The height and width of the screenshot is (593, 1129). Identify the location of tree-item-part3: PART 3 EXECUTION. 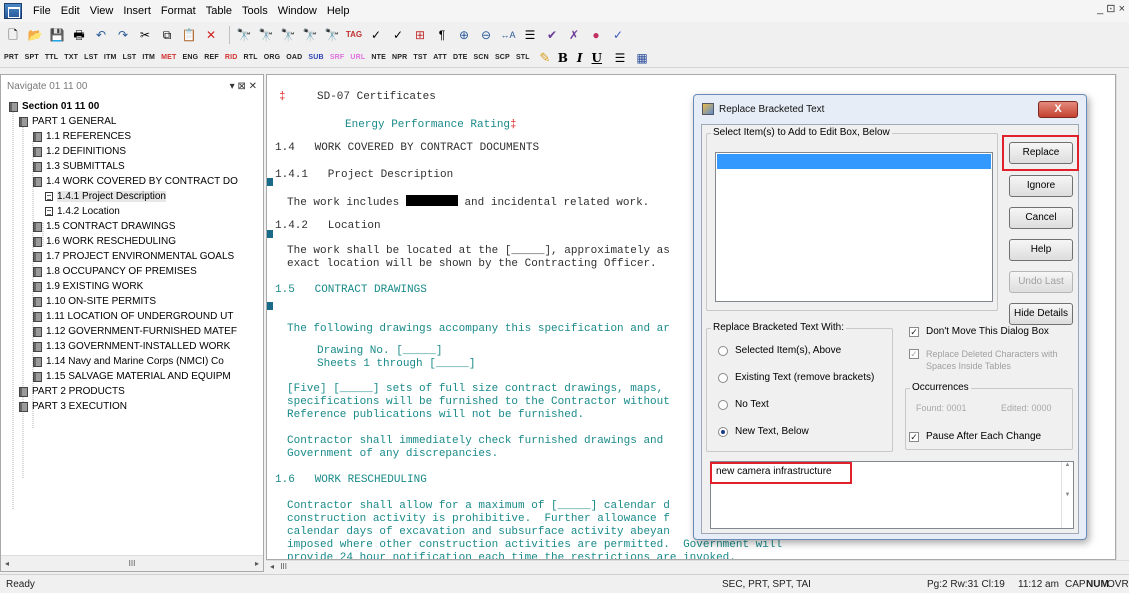
(73, 406).